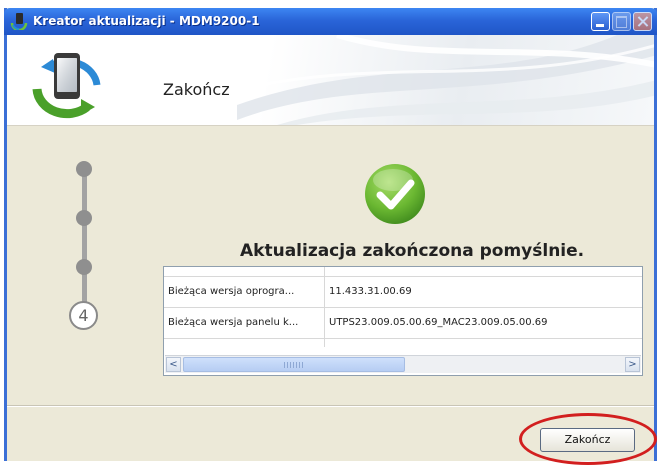  What do you see at coordinates (395, 194) in the screenshot?
I see `checkmark-icon` at bounding box center [395, 194].